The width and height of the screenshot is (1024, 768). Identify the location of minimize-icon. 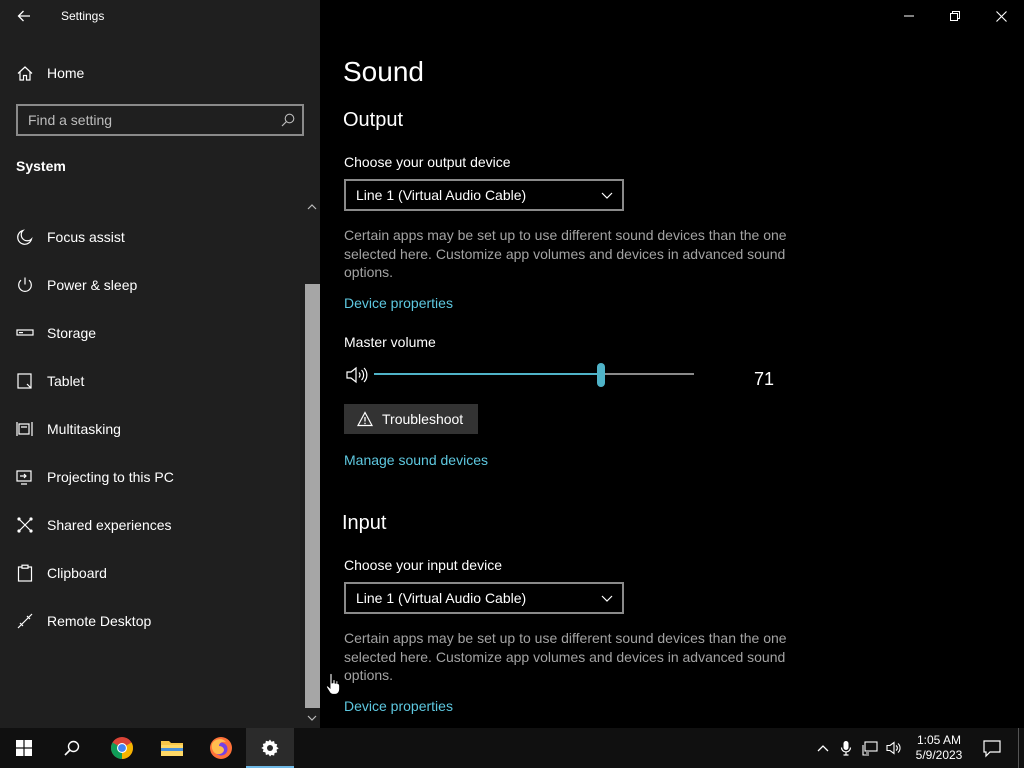
(909, 16).